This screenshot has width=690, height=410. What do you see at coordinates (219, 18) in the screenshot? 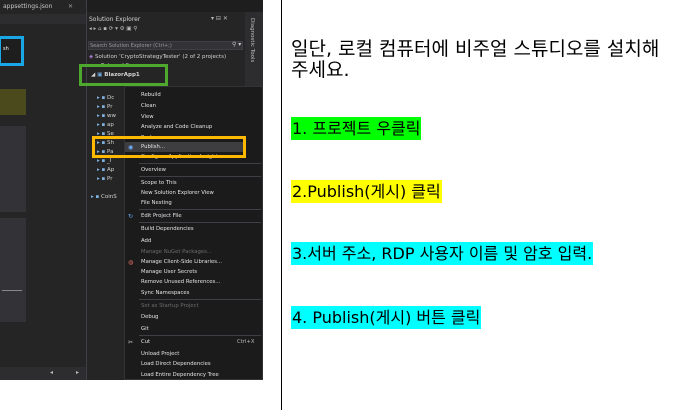
I see `pin-icon: ▾ ⊟ ✕` at bounding box center [219, 18].